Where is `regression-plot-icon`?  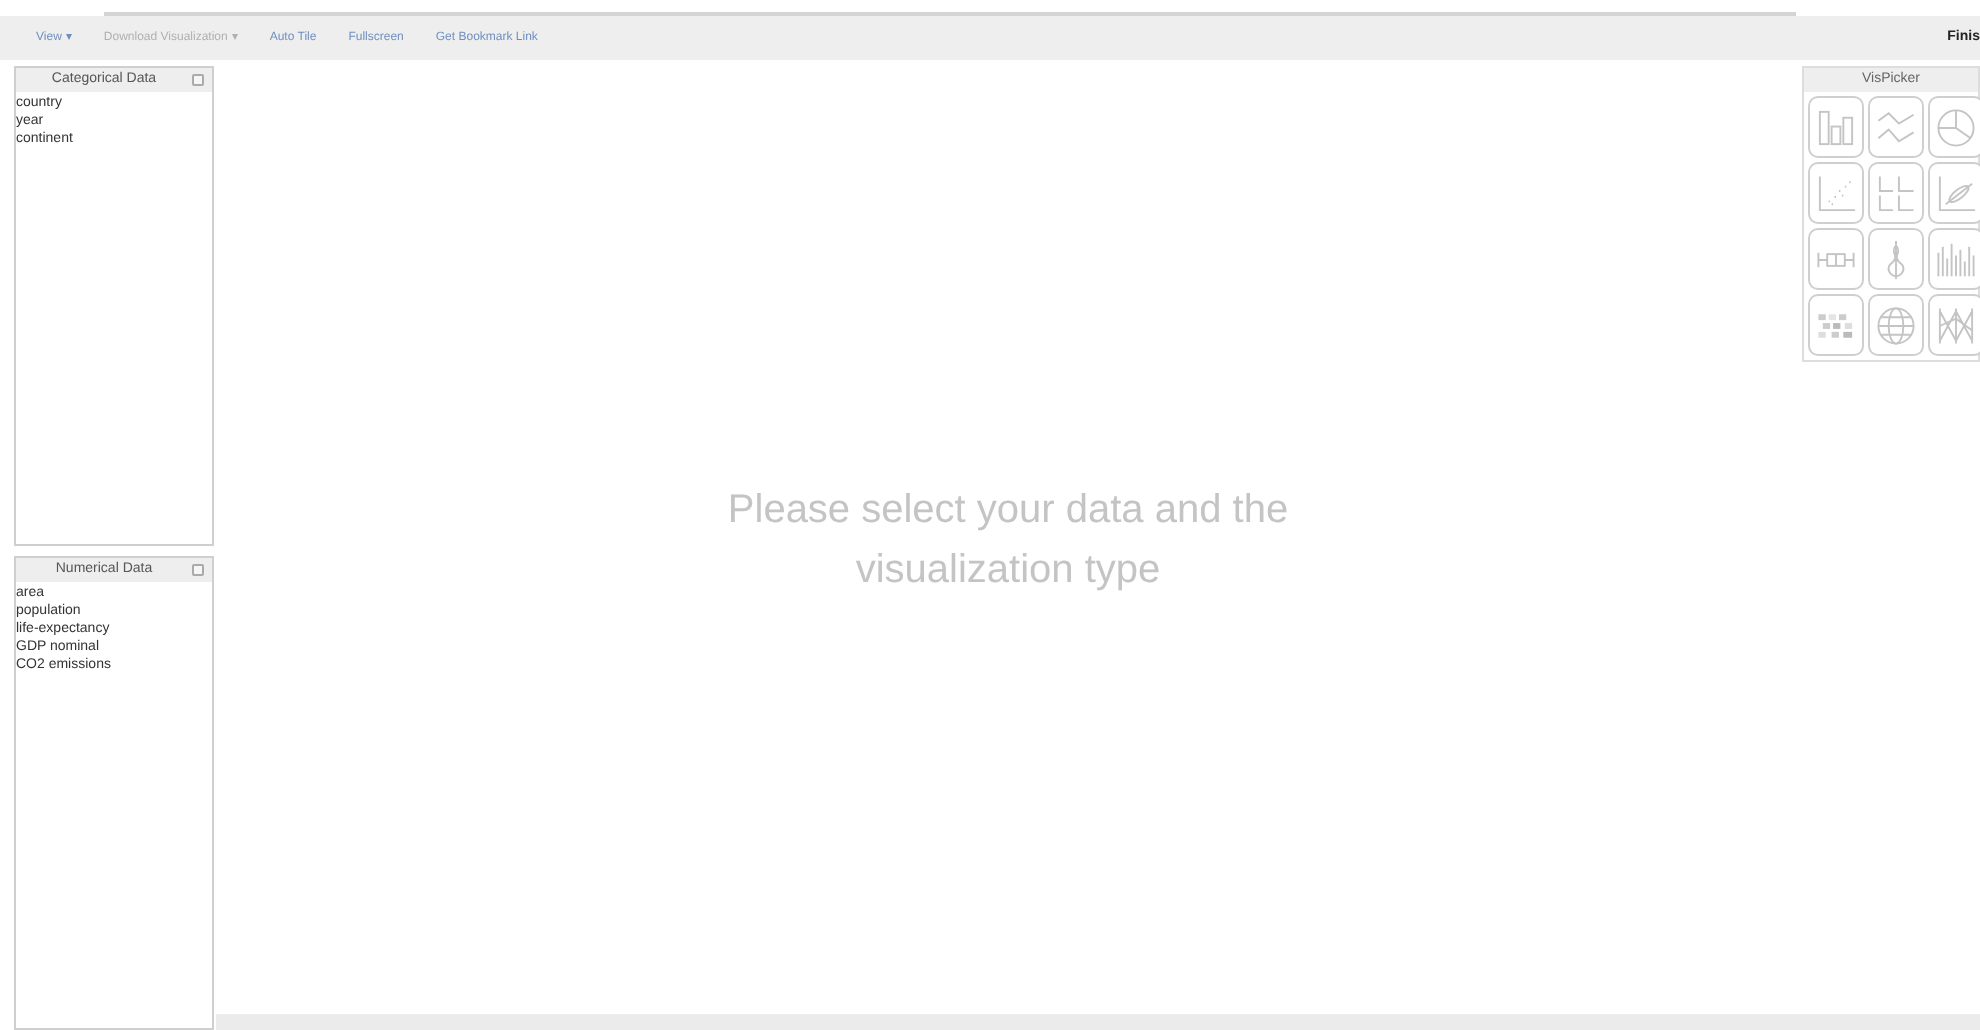 regression-plot-icon is located at coordinates (1956, 193).